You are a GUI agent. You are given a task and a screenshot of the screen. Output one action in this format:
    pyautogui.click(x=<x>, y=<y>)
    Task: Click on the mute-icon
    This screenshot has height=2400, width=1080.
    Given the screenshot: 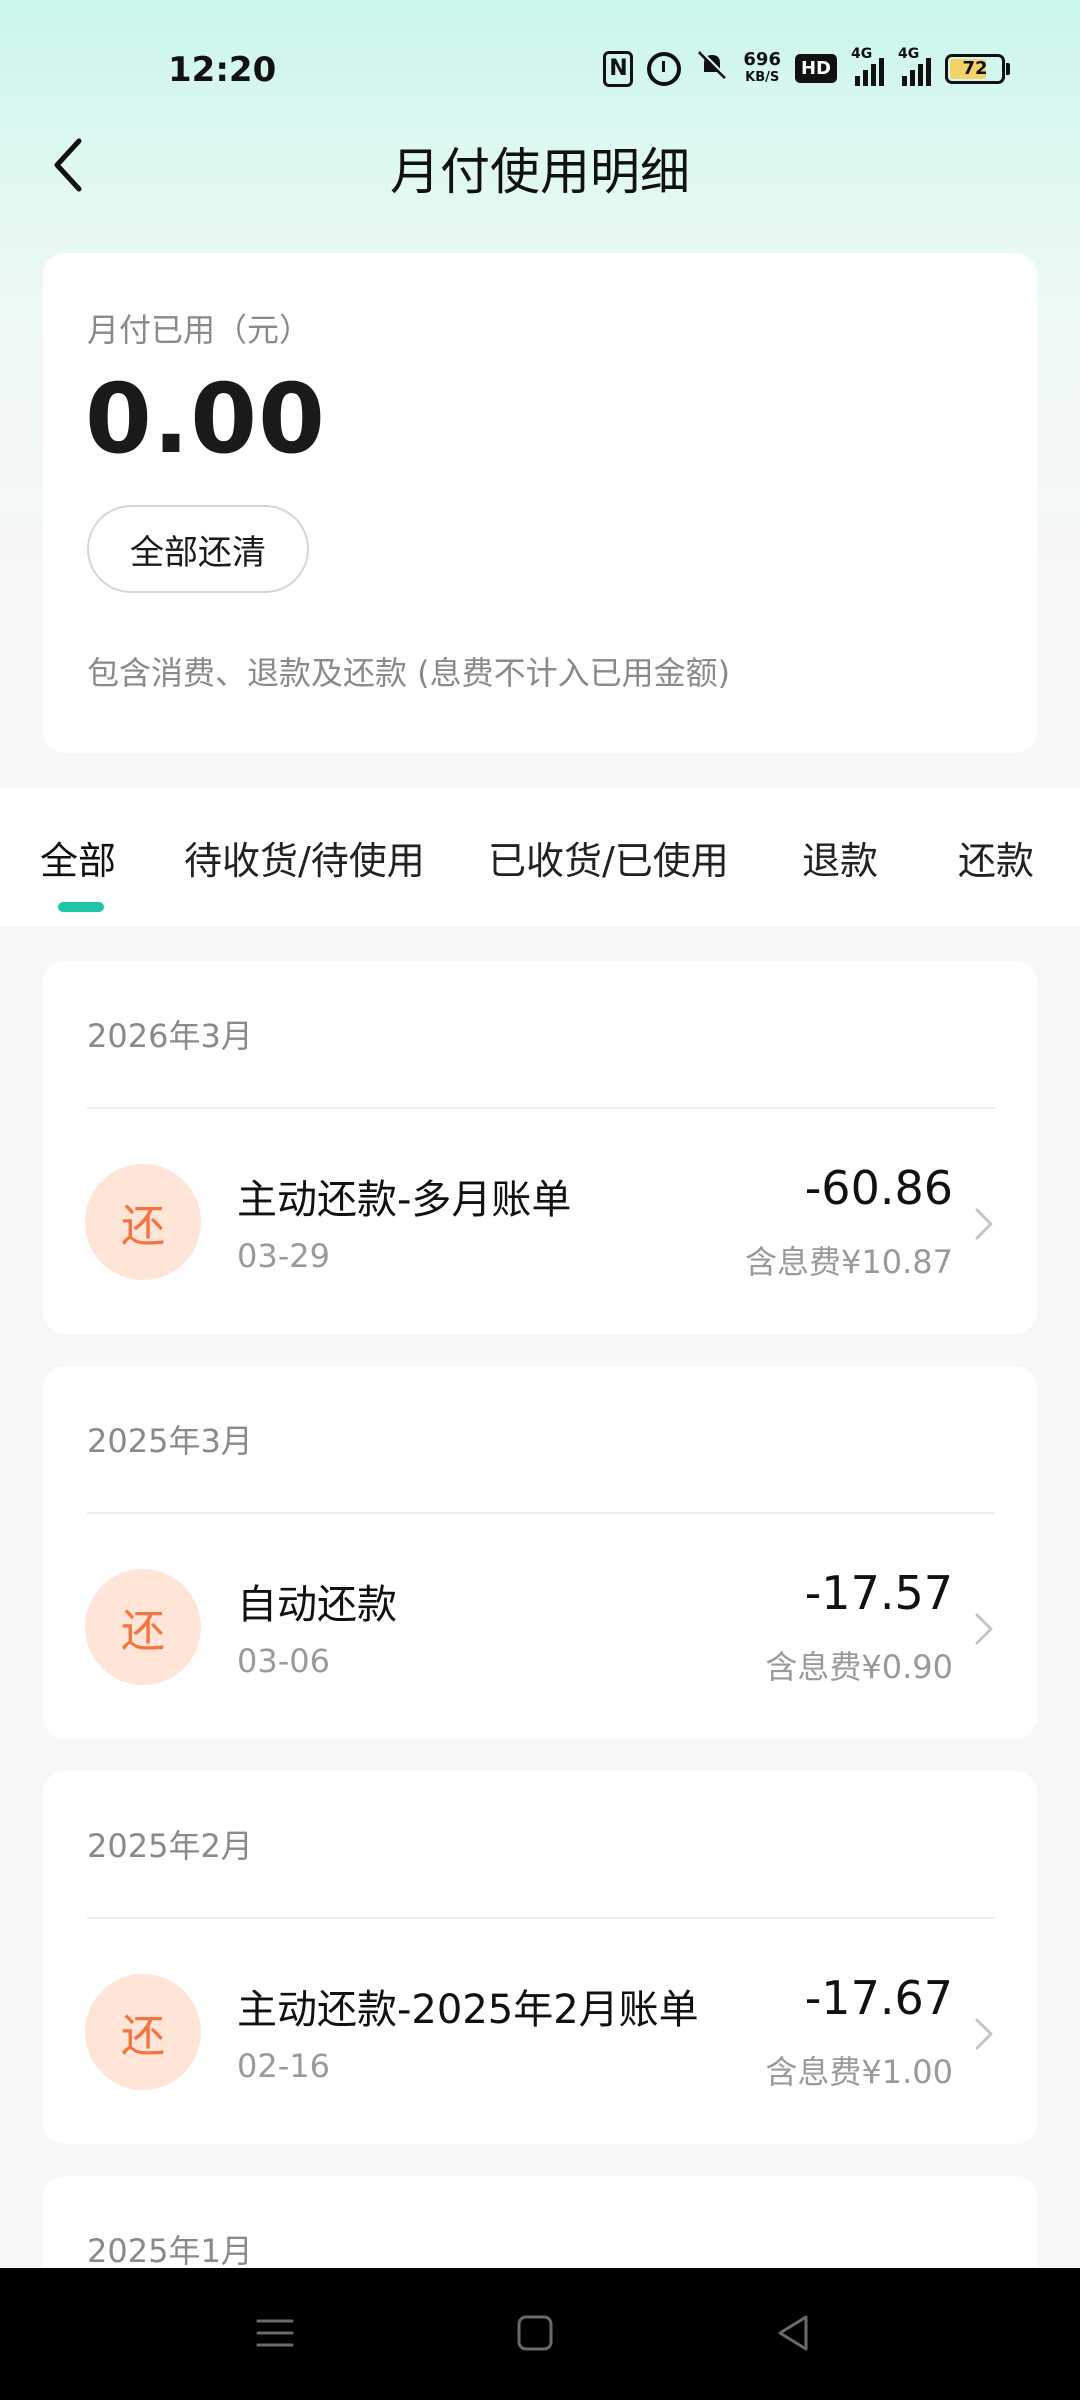 What is the action you would take?
    pyautogui.click(x=712, y=68)
    